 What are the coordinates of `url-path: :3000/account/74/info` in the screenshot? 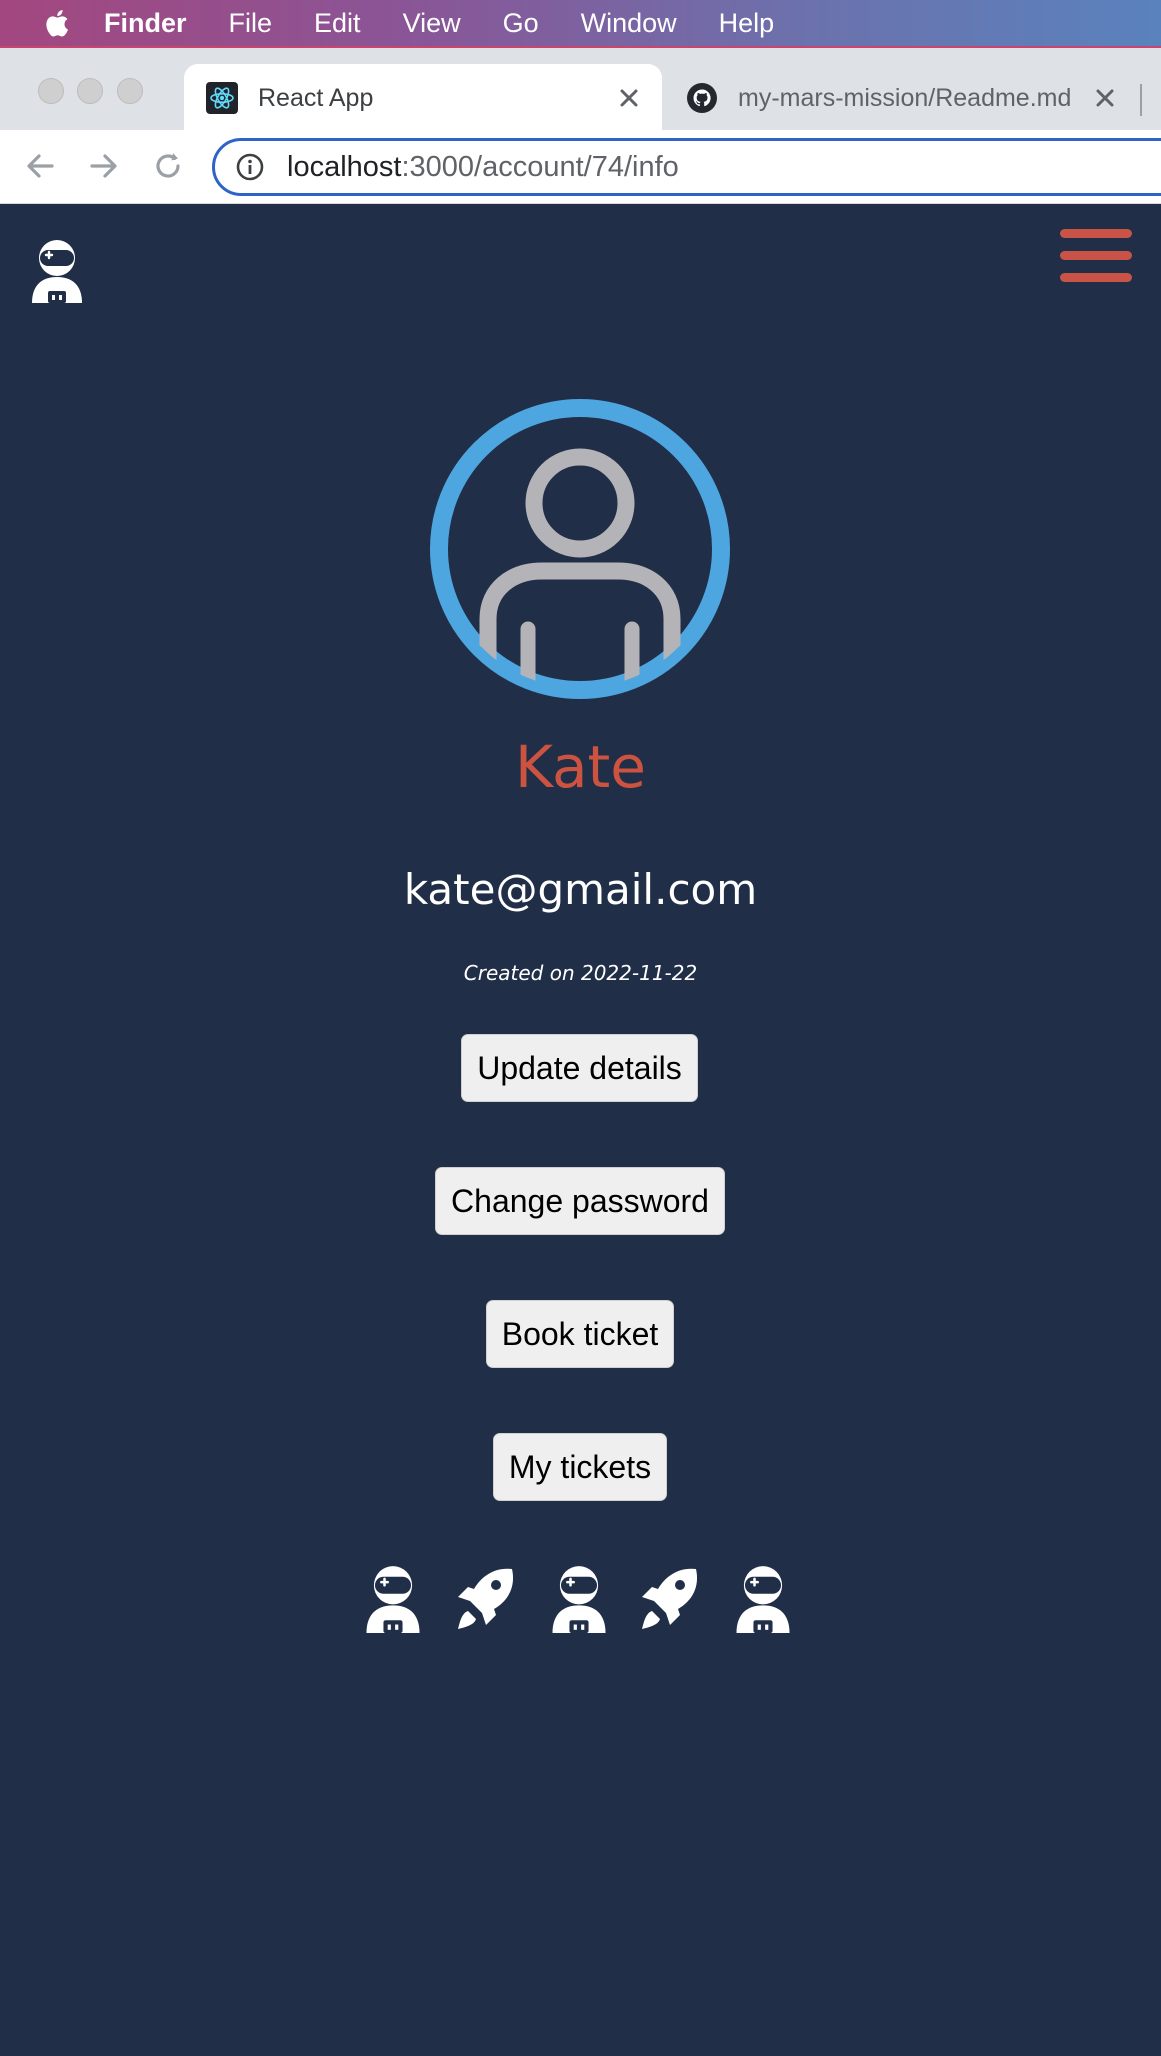 It's located at (540, 166).